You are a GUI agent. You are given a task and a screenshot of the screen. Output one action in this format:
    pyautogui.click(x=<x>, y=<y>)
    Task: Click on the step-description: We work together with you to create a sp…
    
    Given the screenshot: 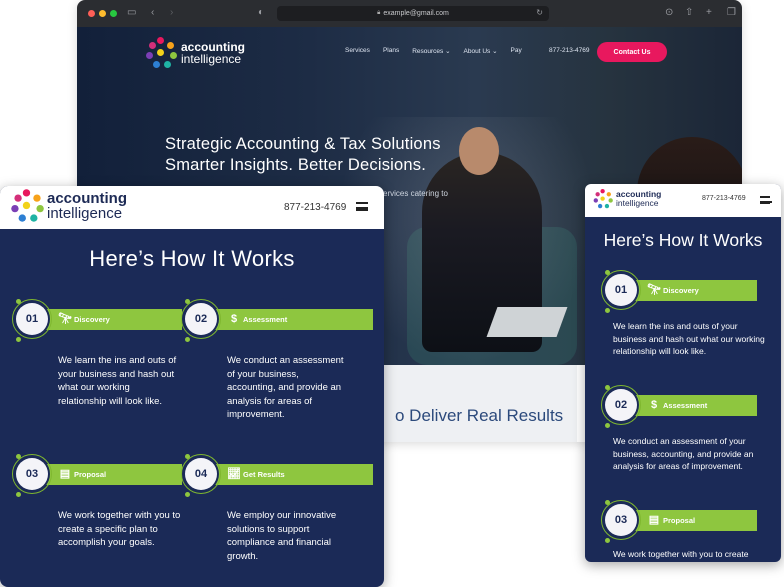 What is the action you would take?
    pyautogui.click(x=119, y=529)
    